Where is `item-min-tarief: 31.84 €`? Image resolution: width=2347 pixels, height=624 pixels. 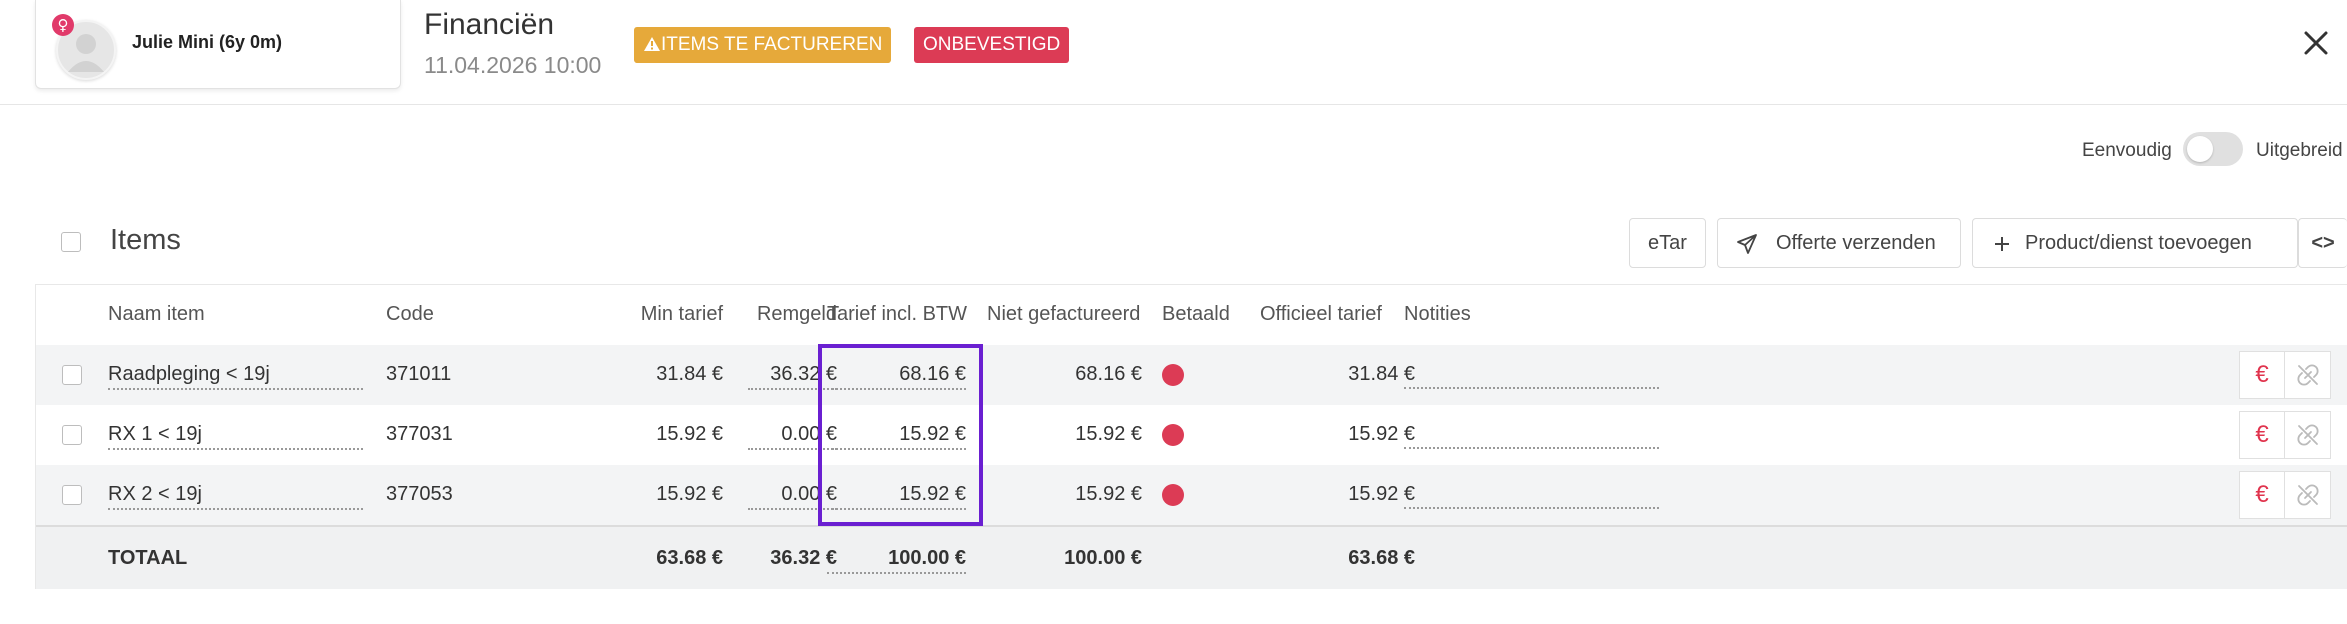 item-min-tarief: 31.84 € is located at coordinates (689, 374).